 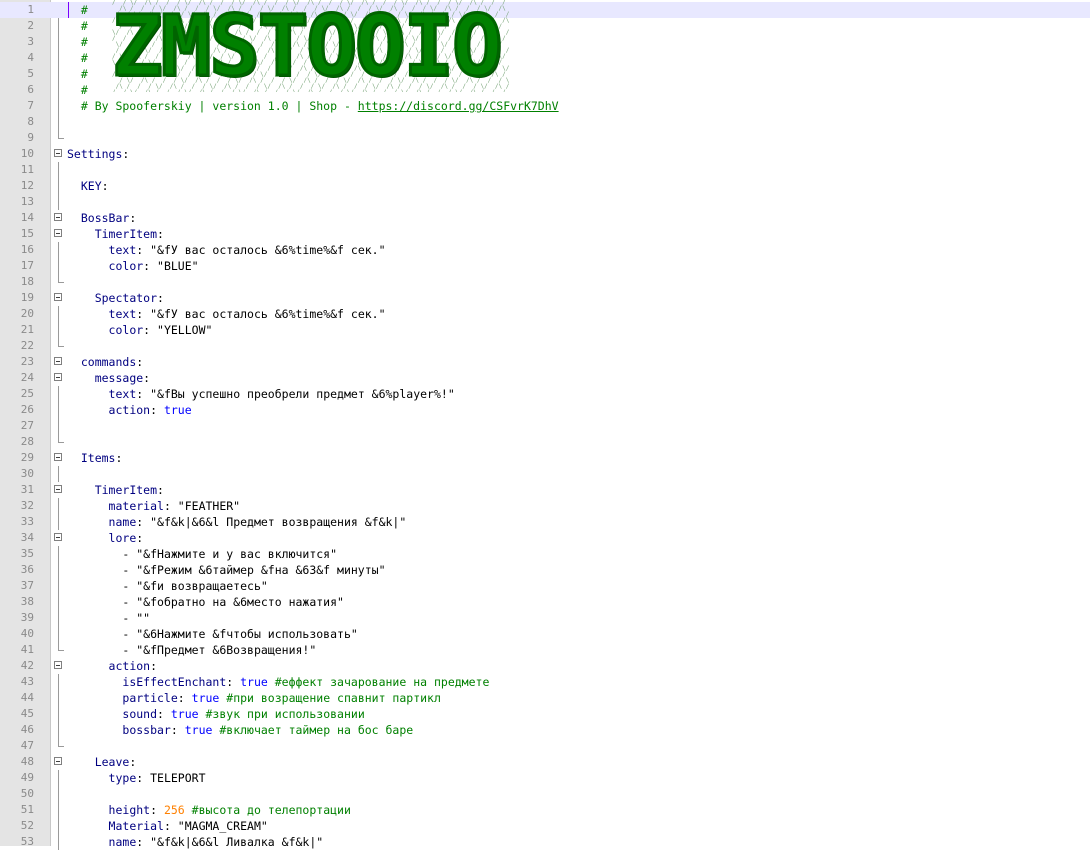 I want to click on line-number: 9, so click(x=30, y=137).